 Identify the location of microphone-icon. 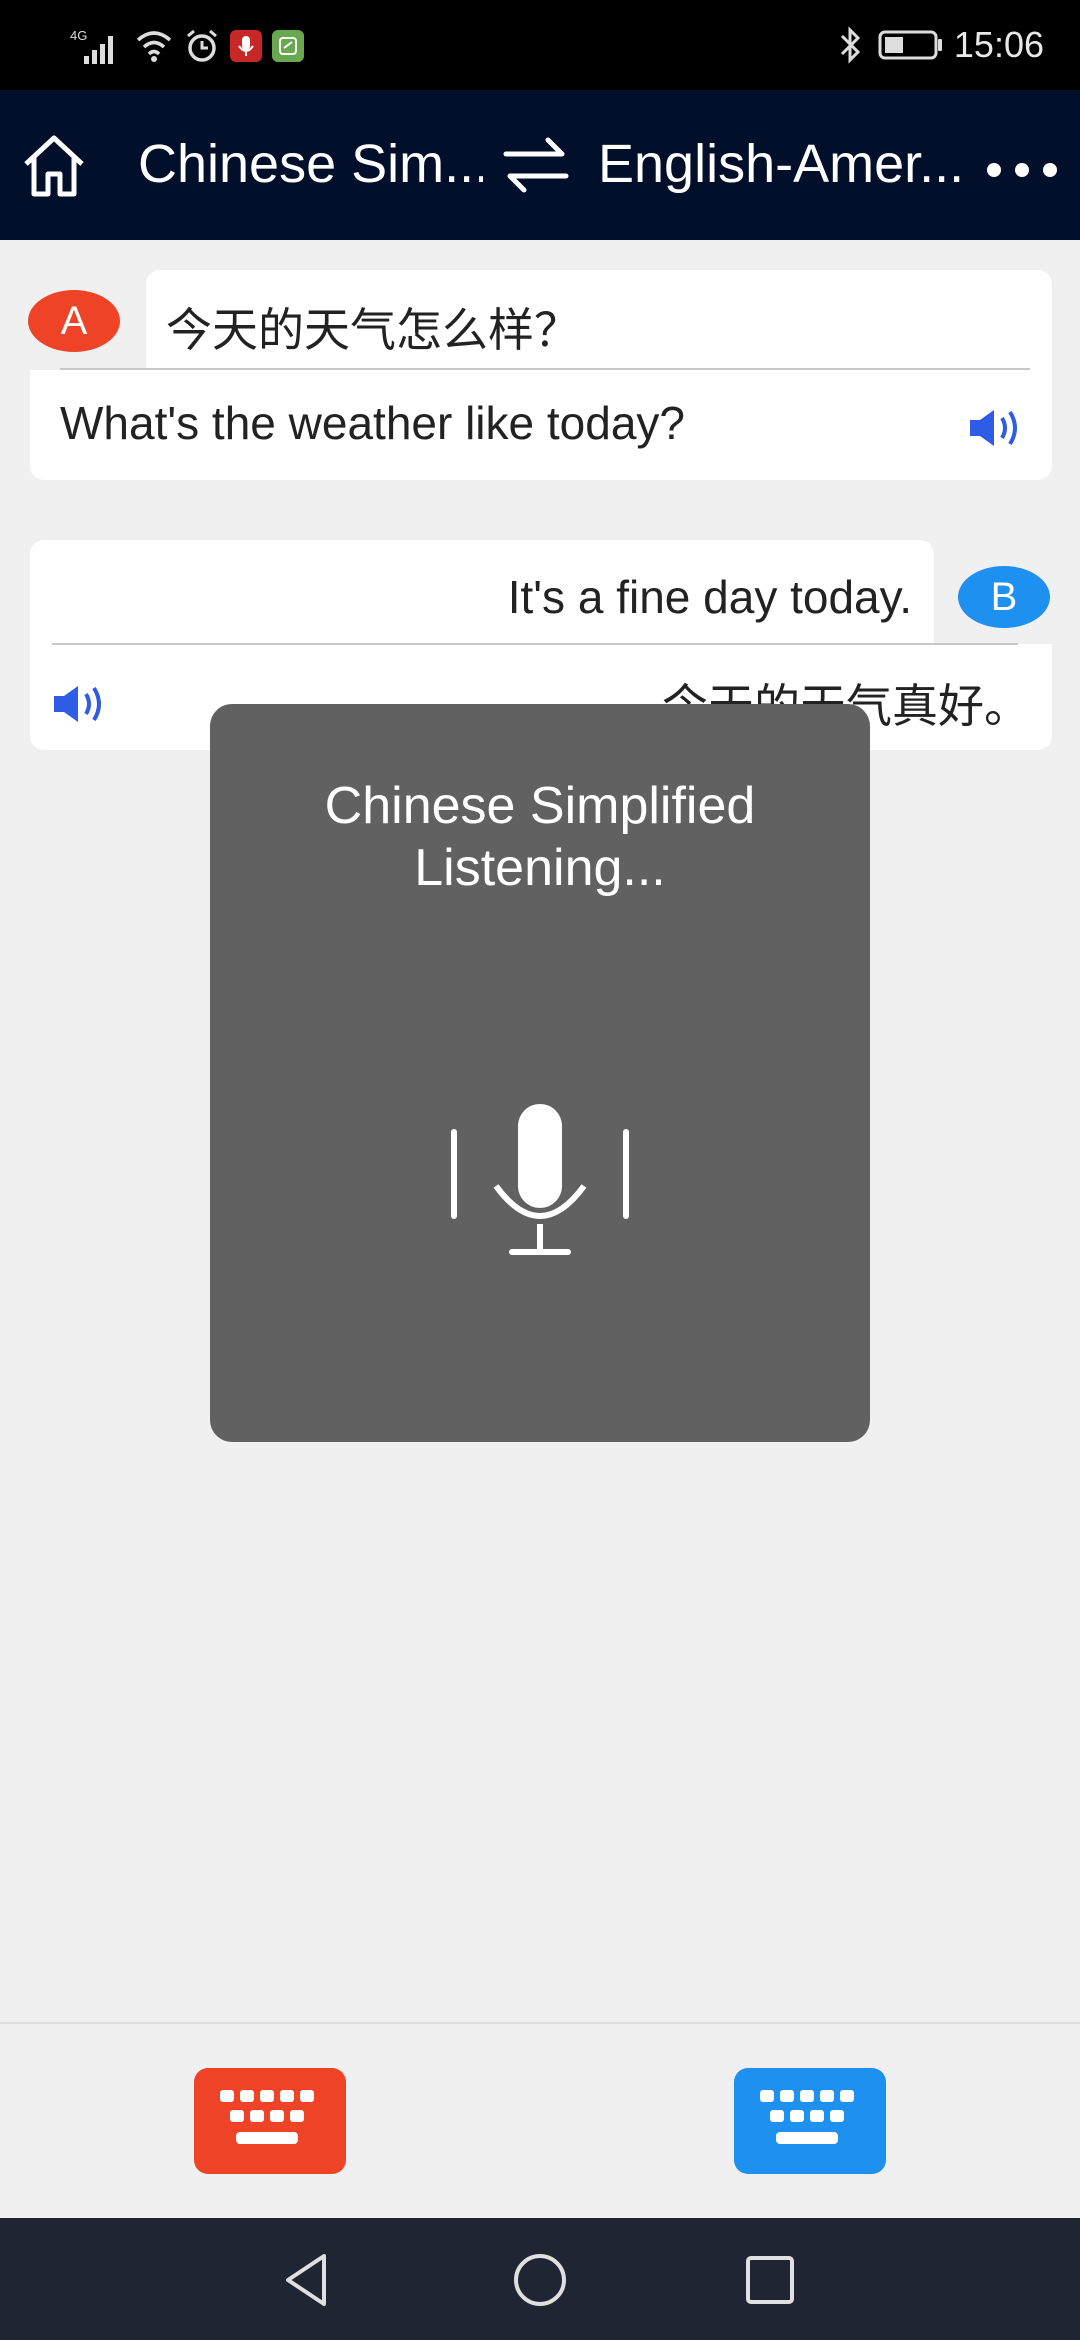
(540, 1179).